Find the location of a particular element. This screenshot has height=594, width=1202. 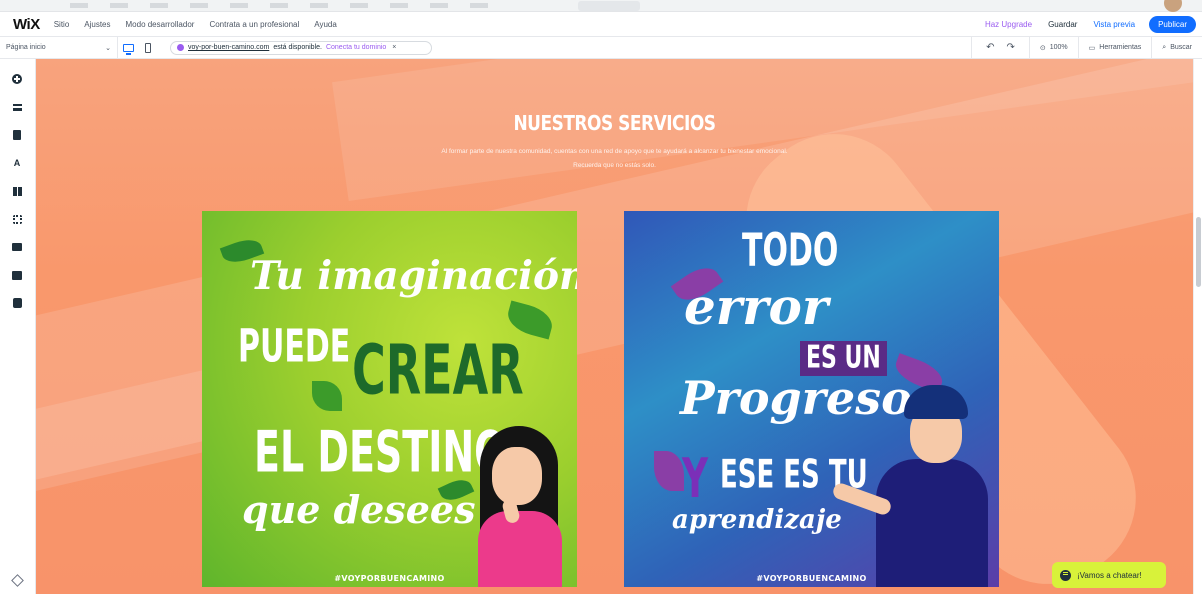

cms-icon is located at coordinates (17, 275).